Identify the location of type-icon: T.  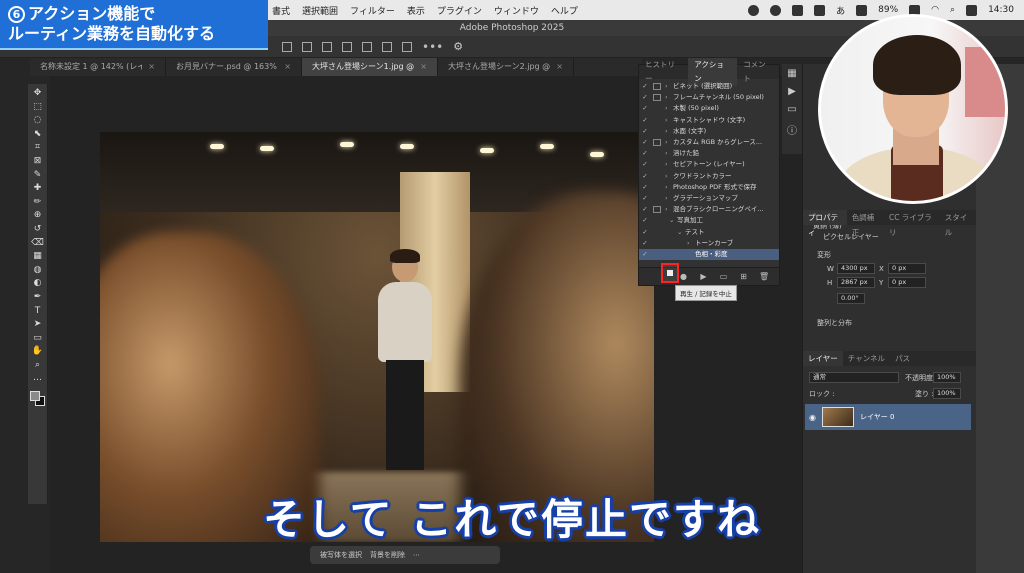
(37, 311).